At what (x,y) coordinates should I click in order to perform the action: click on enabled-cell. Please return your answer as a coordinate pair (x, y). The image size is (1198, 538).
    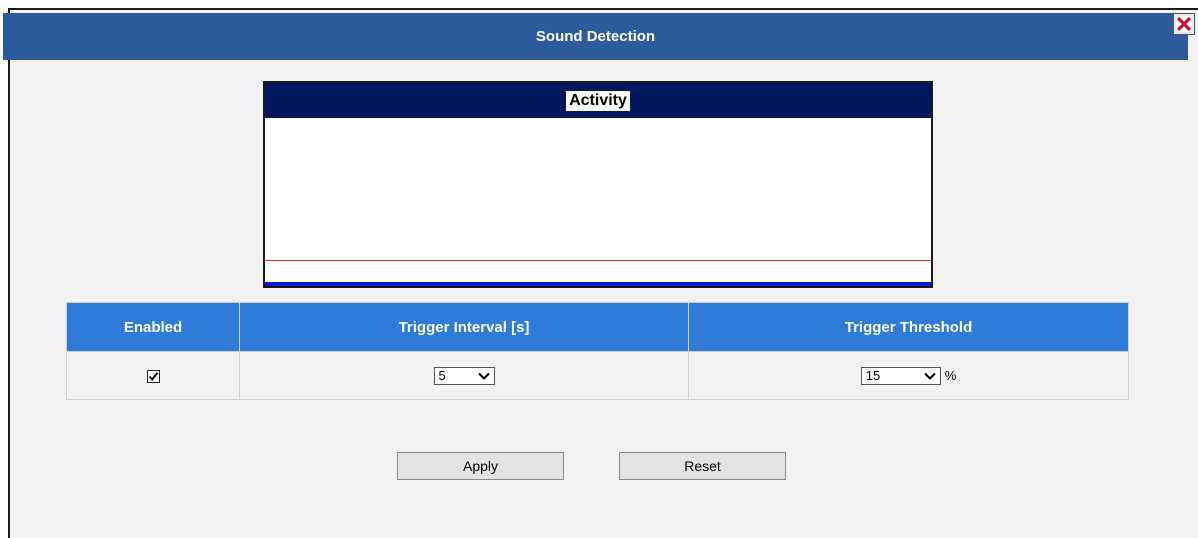
    Looking at the image, I should click on (153, 375).